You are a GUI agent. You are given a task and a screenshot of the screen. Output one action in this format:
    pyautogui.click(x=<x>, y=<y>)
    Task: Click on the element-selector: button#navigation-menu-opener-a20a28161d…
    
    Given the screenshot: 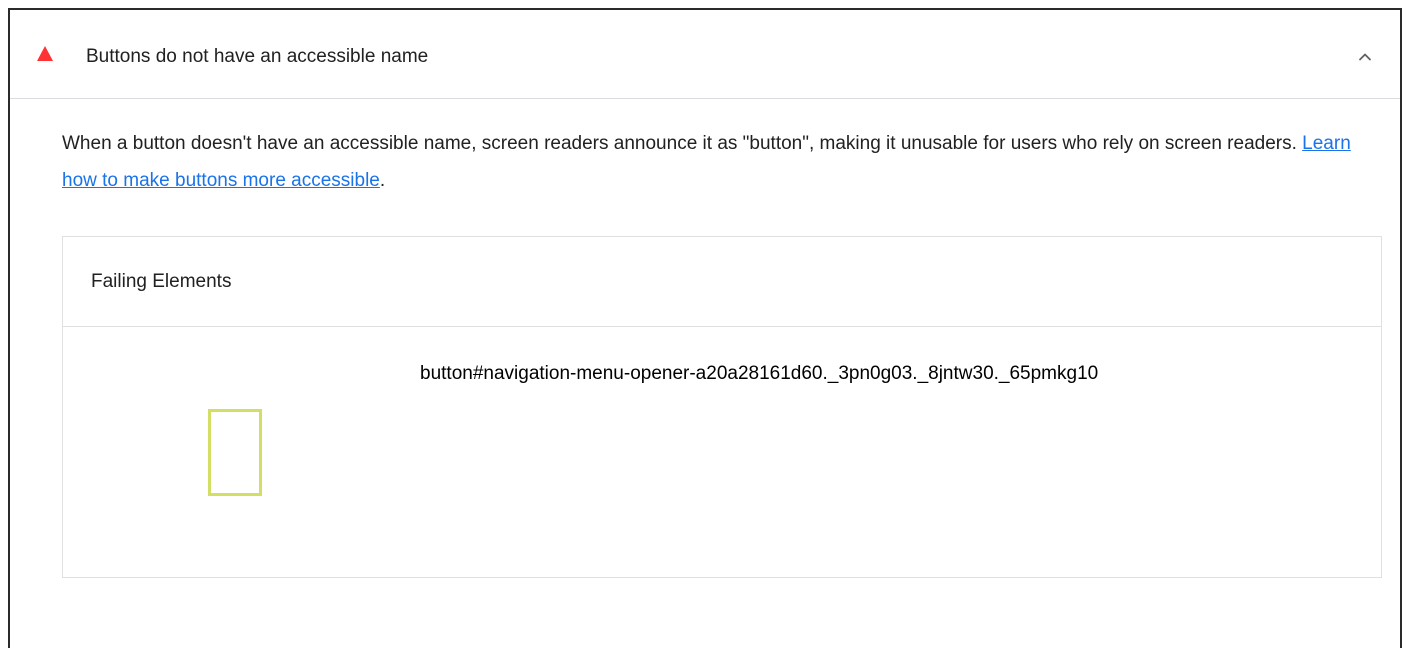 What is the action you would take?
    pyautogui.click(x=759, y=373)
    